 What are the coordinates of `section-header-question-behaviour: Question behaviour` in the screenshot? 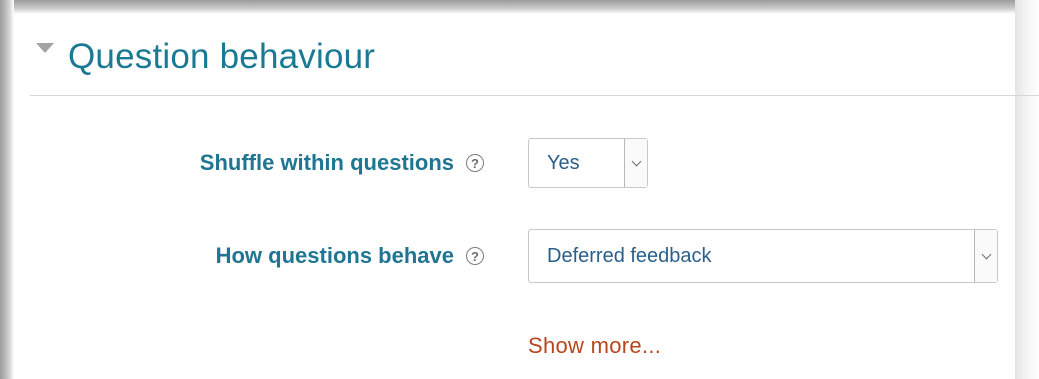 It's located at (205, 57).